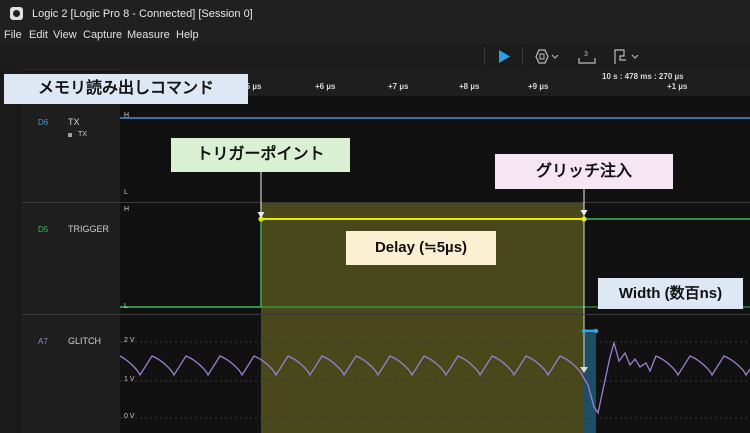  I want to click on width-callout: Width (数百ns), so click(670, 293).